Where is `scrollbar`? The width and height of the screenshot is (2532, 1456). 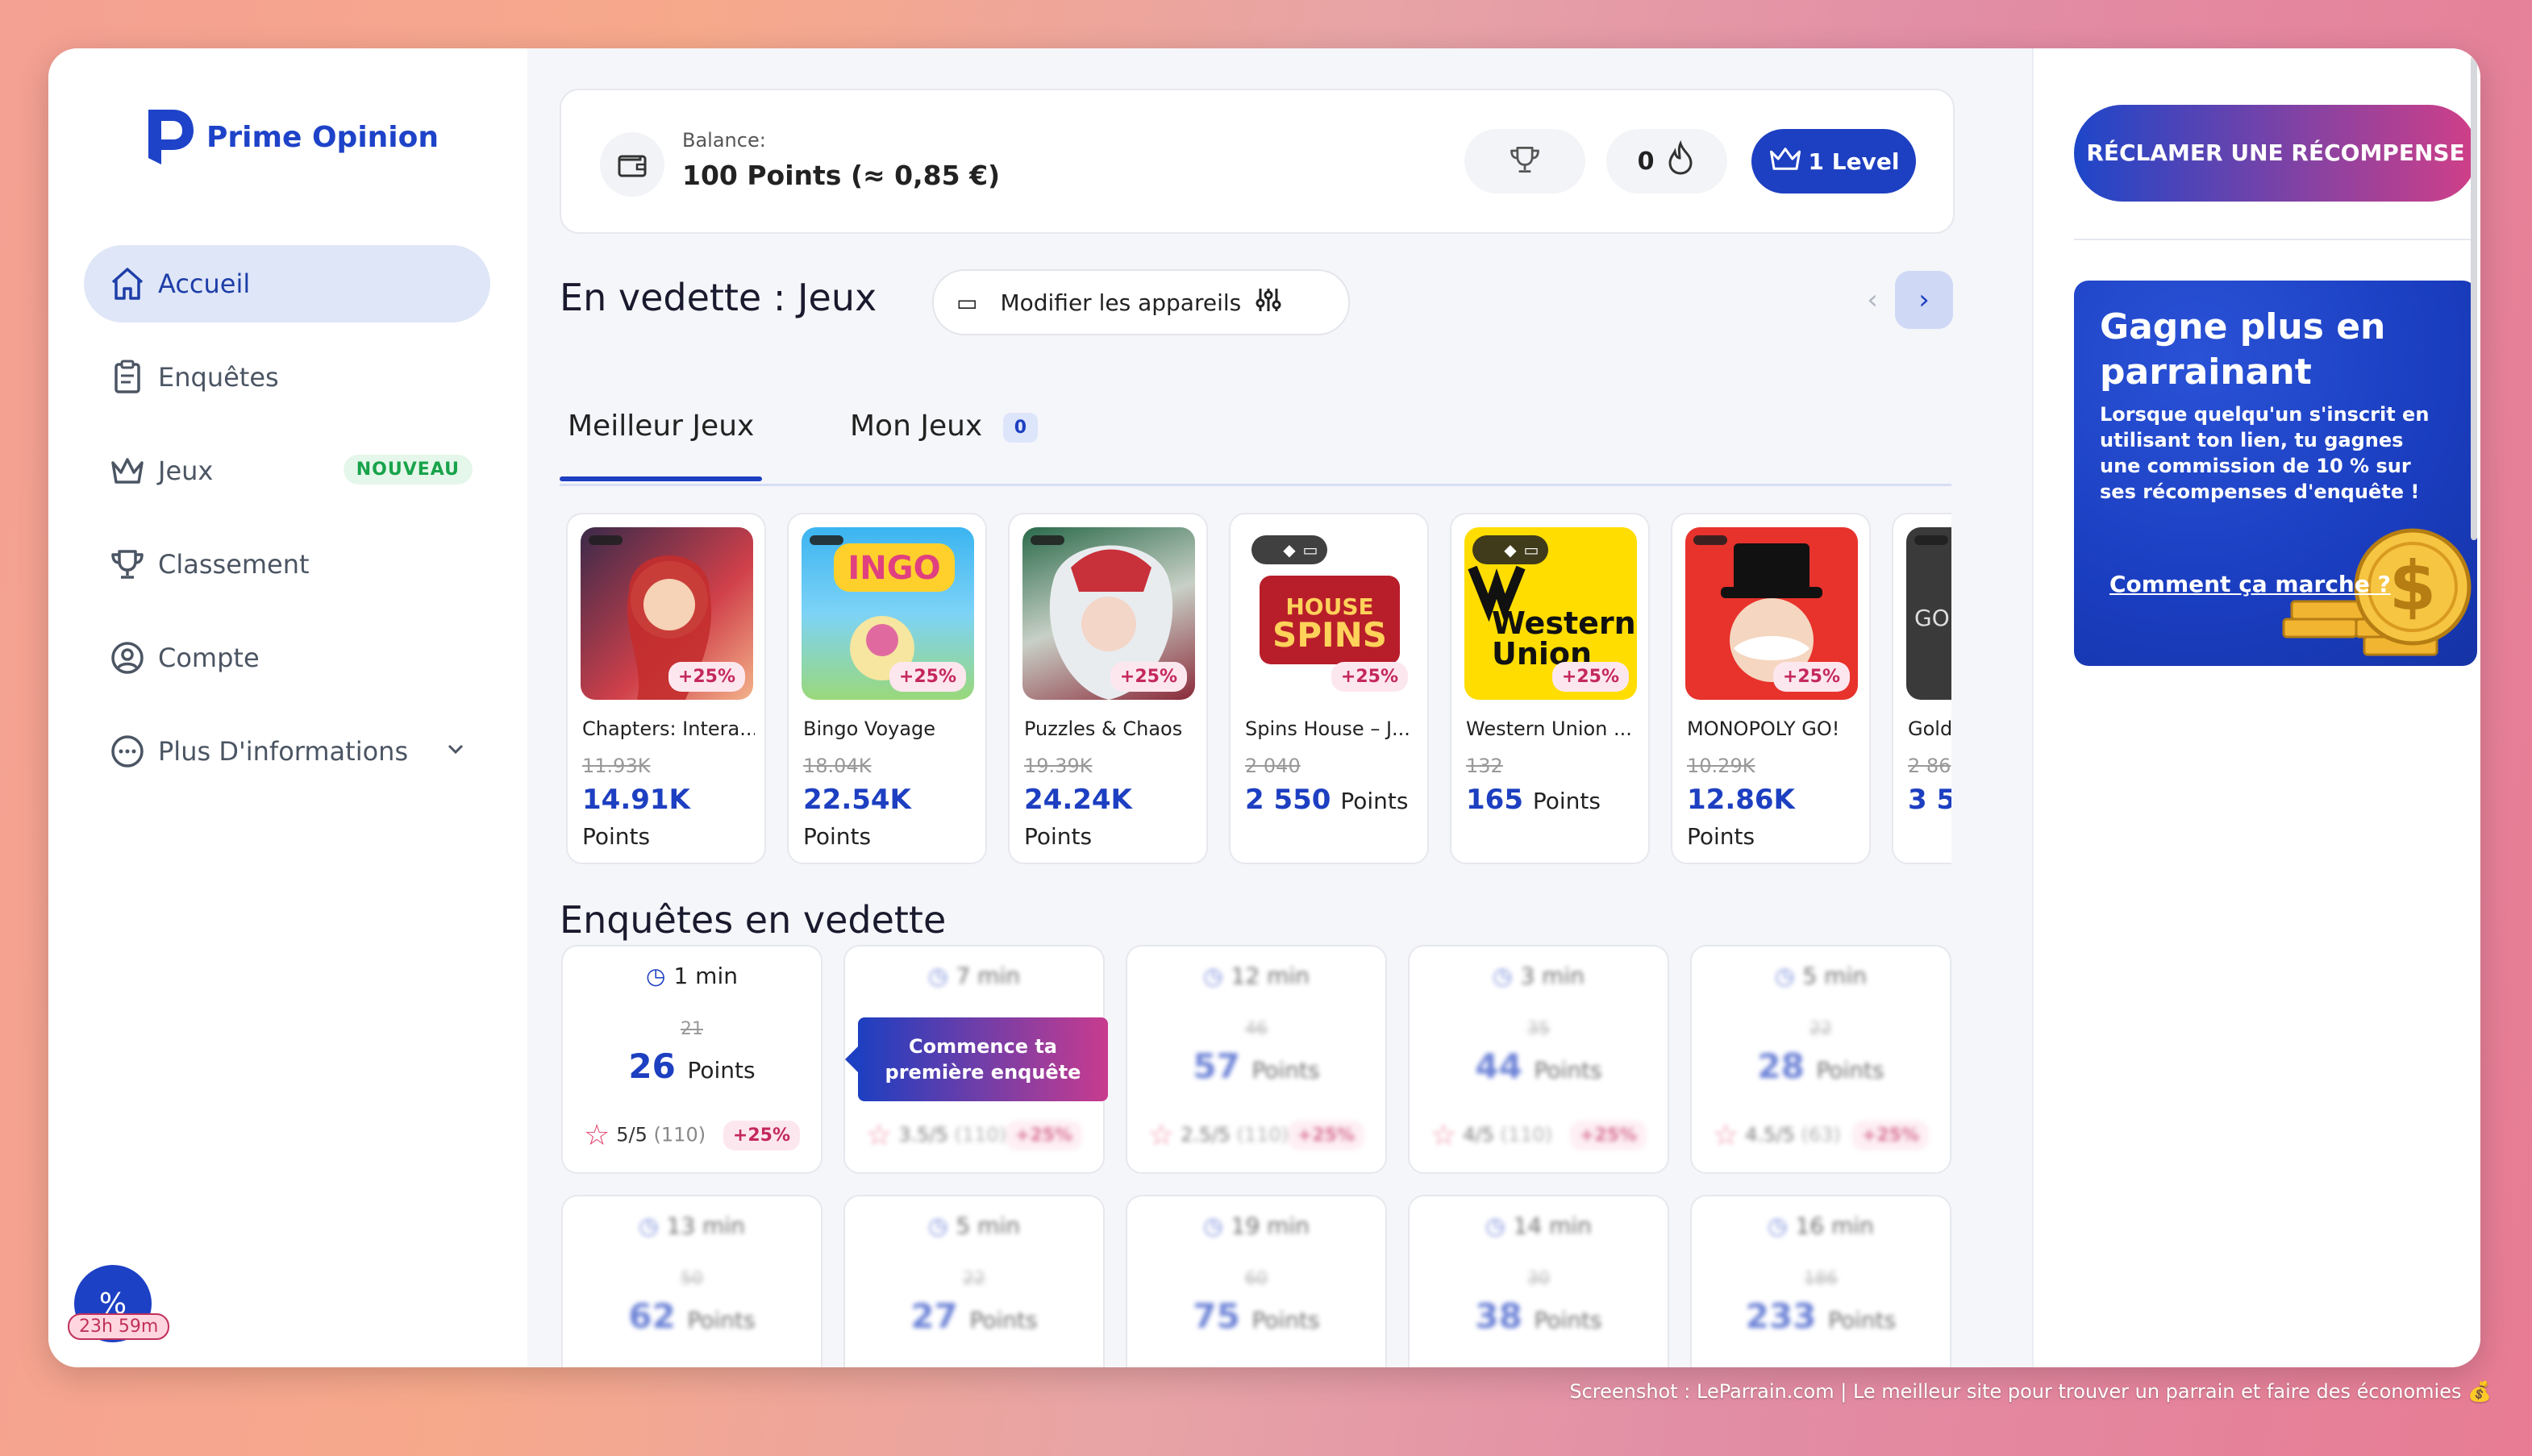 scrollbar is located at coordinates (2474, 298).